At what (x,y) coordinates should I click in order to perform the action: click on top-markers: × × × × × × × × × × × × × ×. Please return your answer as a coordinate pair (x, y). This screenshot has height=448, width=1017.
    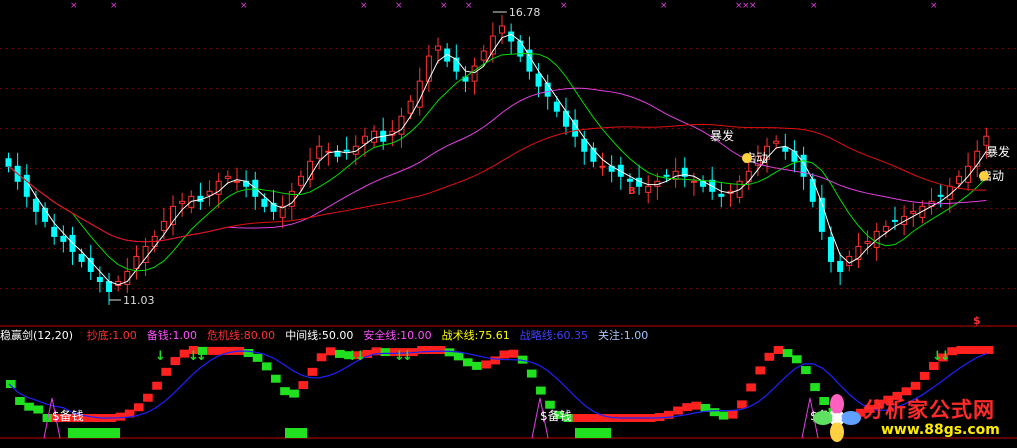
    Looking at the image, I should click on (504, 6).